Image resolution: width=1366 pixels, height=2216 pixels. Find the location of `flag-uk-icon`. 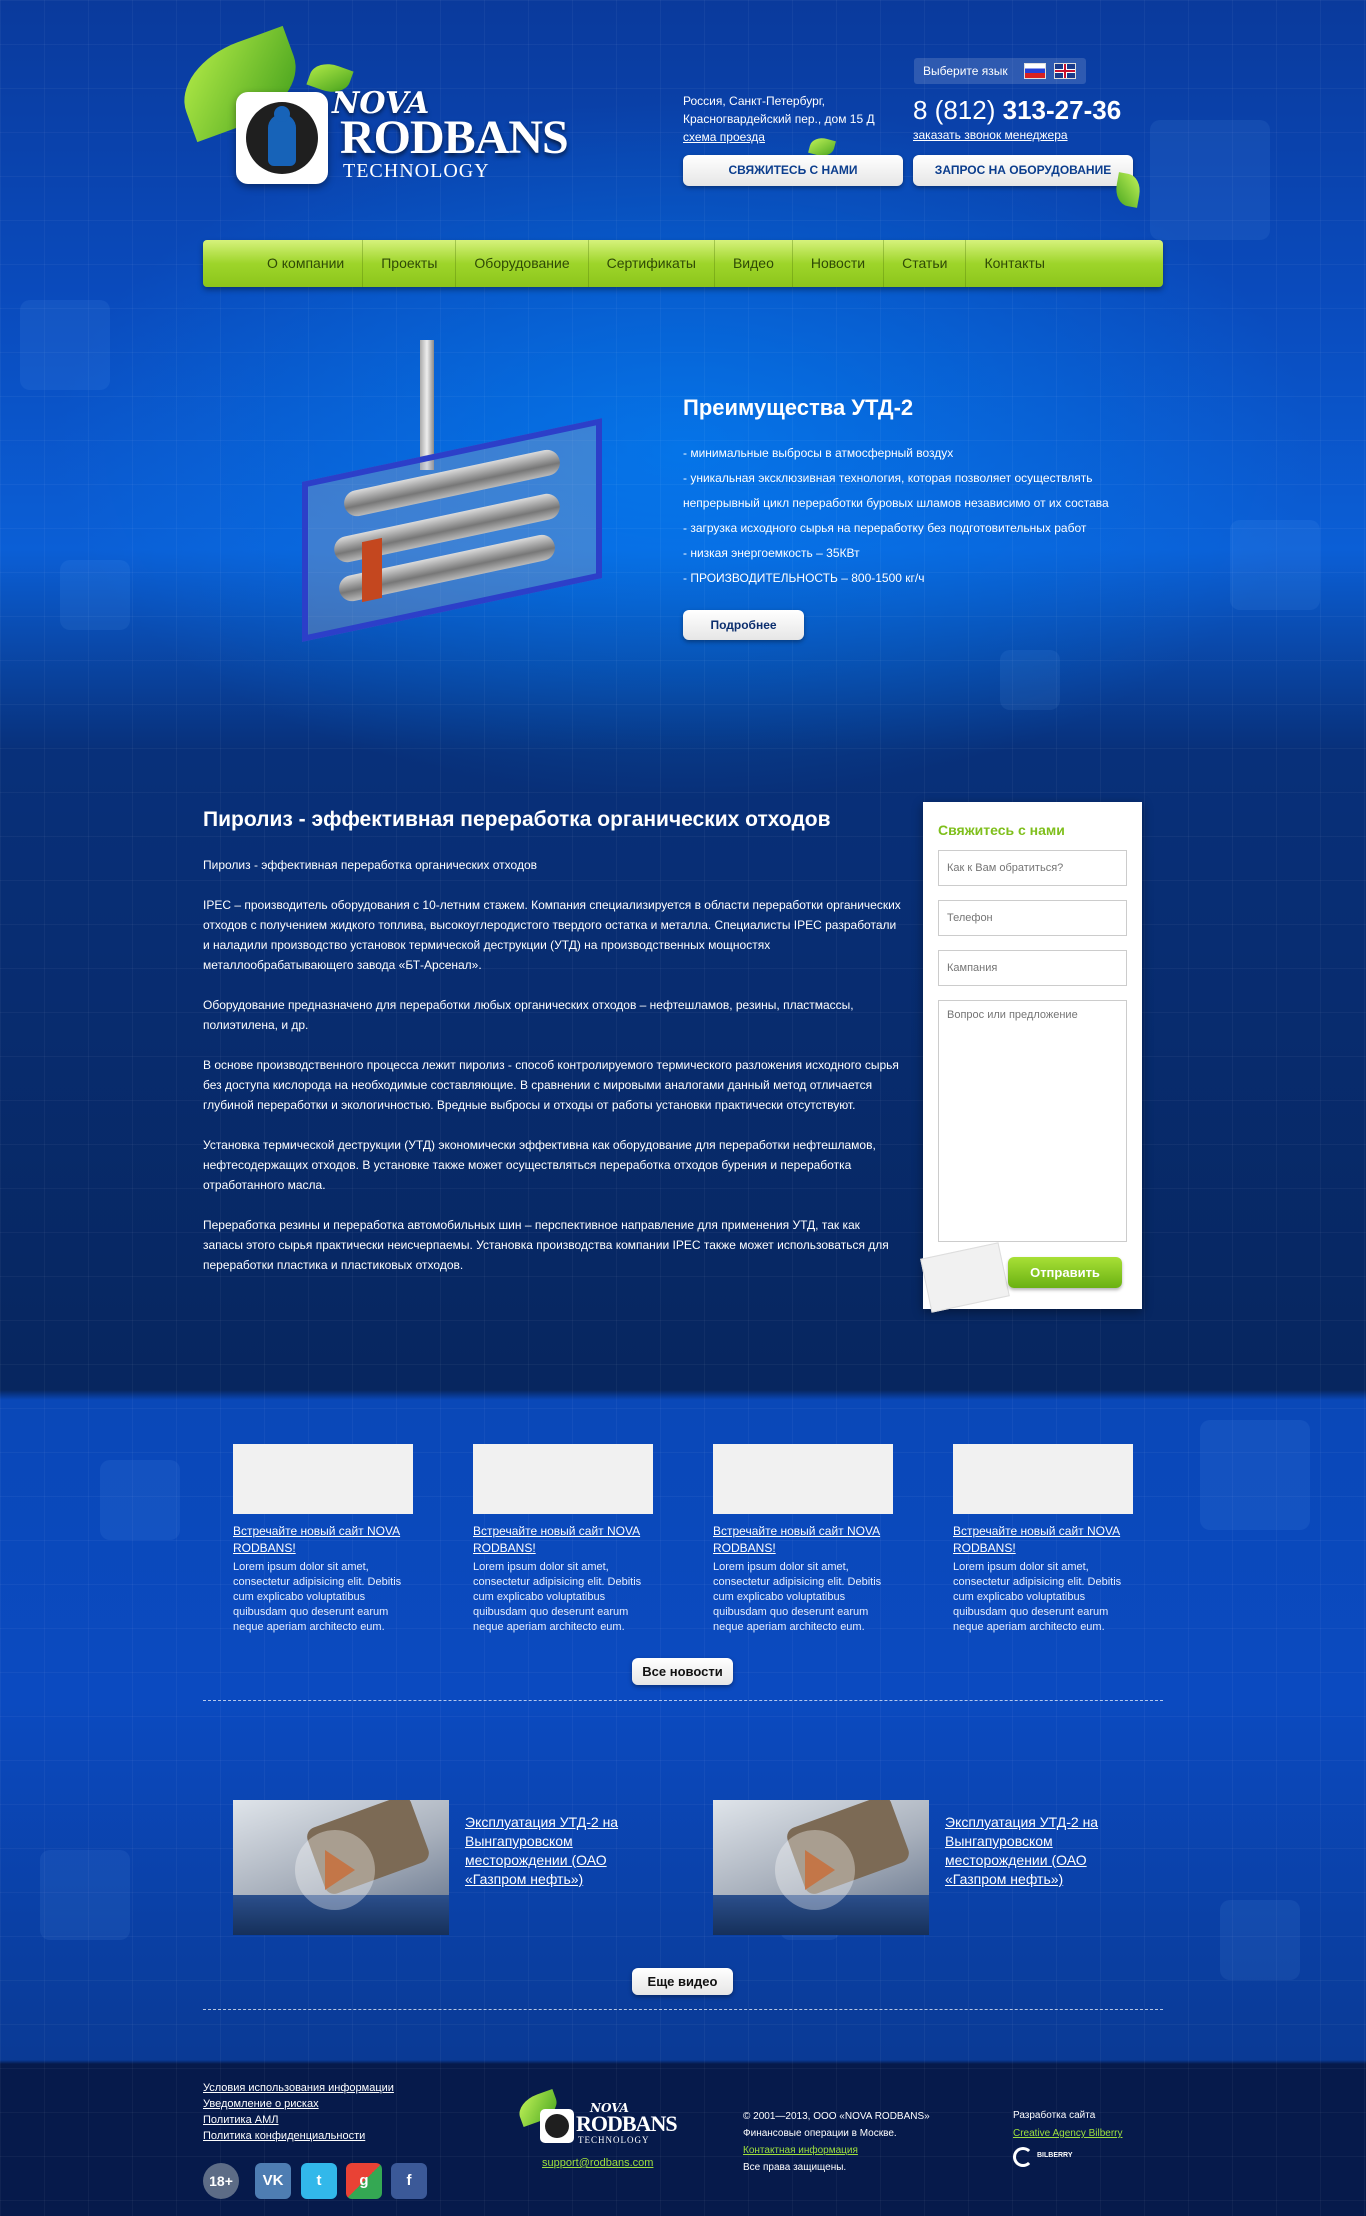

flag-uk-icon is located at coordinates (1065, 71).